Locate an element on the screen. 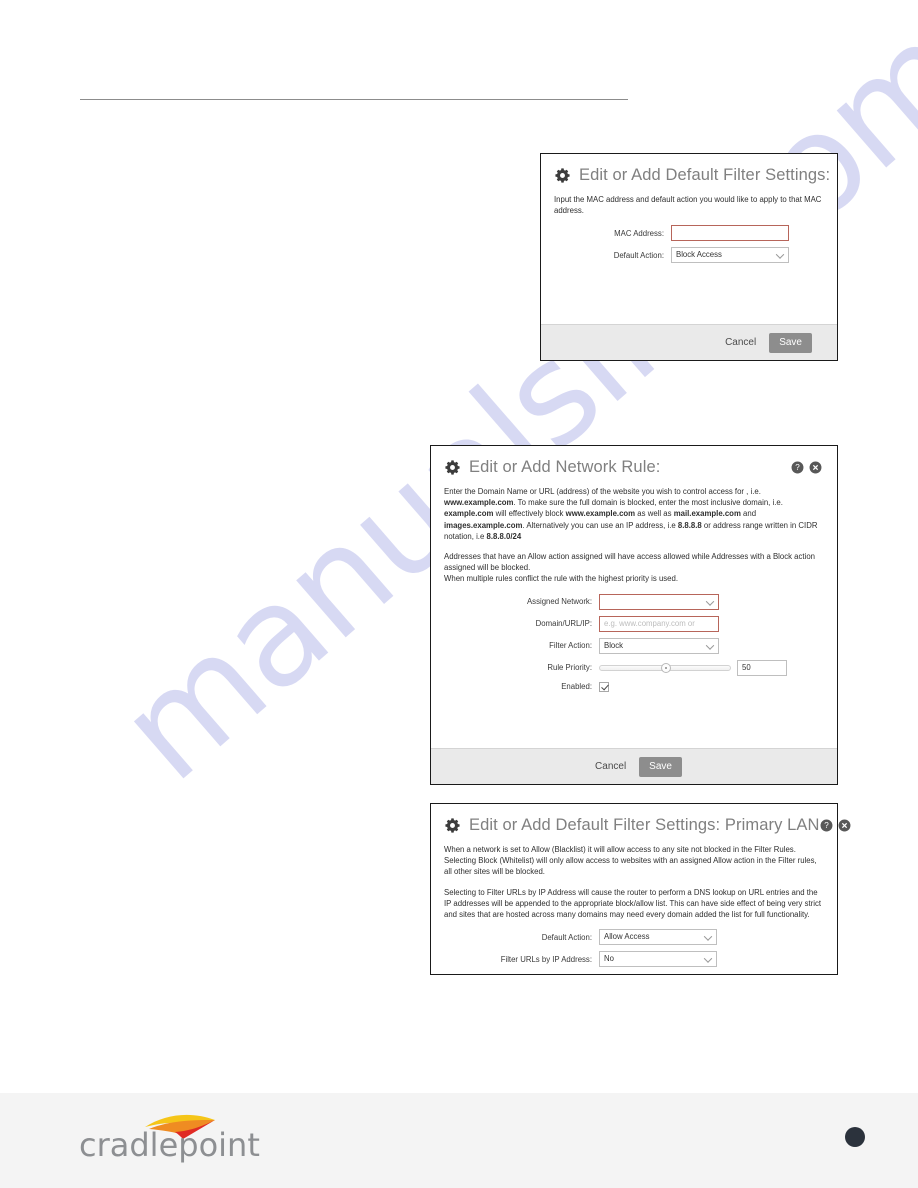  field-row-mac-address: MAC Address: is located at coordinates (689, 233).